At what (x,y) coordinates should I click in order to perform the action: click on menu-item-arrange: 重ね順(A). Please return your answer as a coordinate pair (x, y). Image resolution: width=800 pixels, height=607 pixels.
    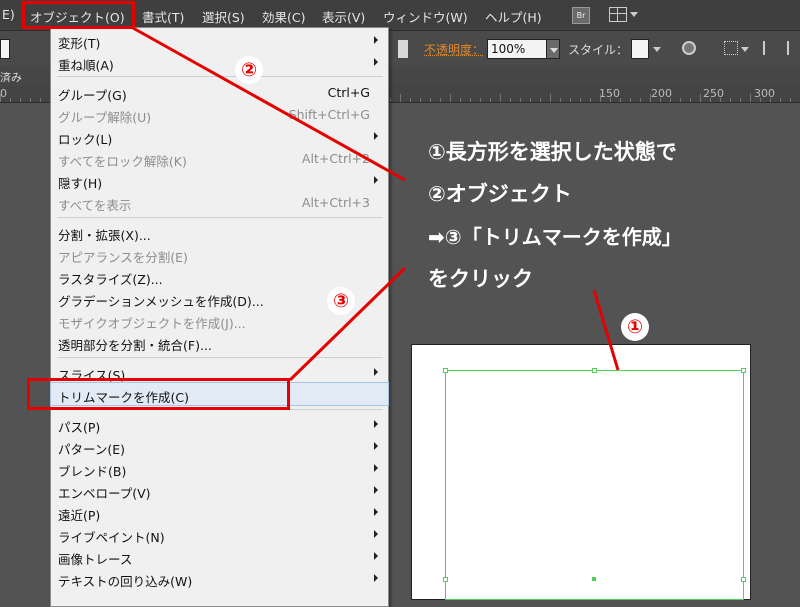
    Looking at the image, I should click on (219, 62).